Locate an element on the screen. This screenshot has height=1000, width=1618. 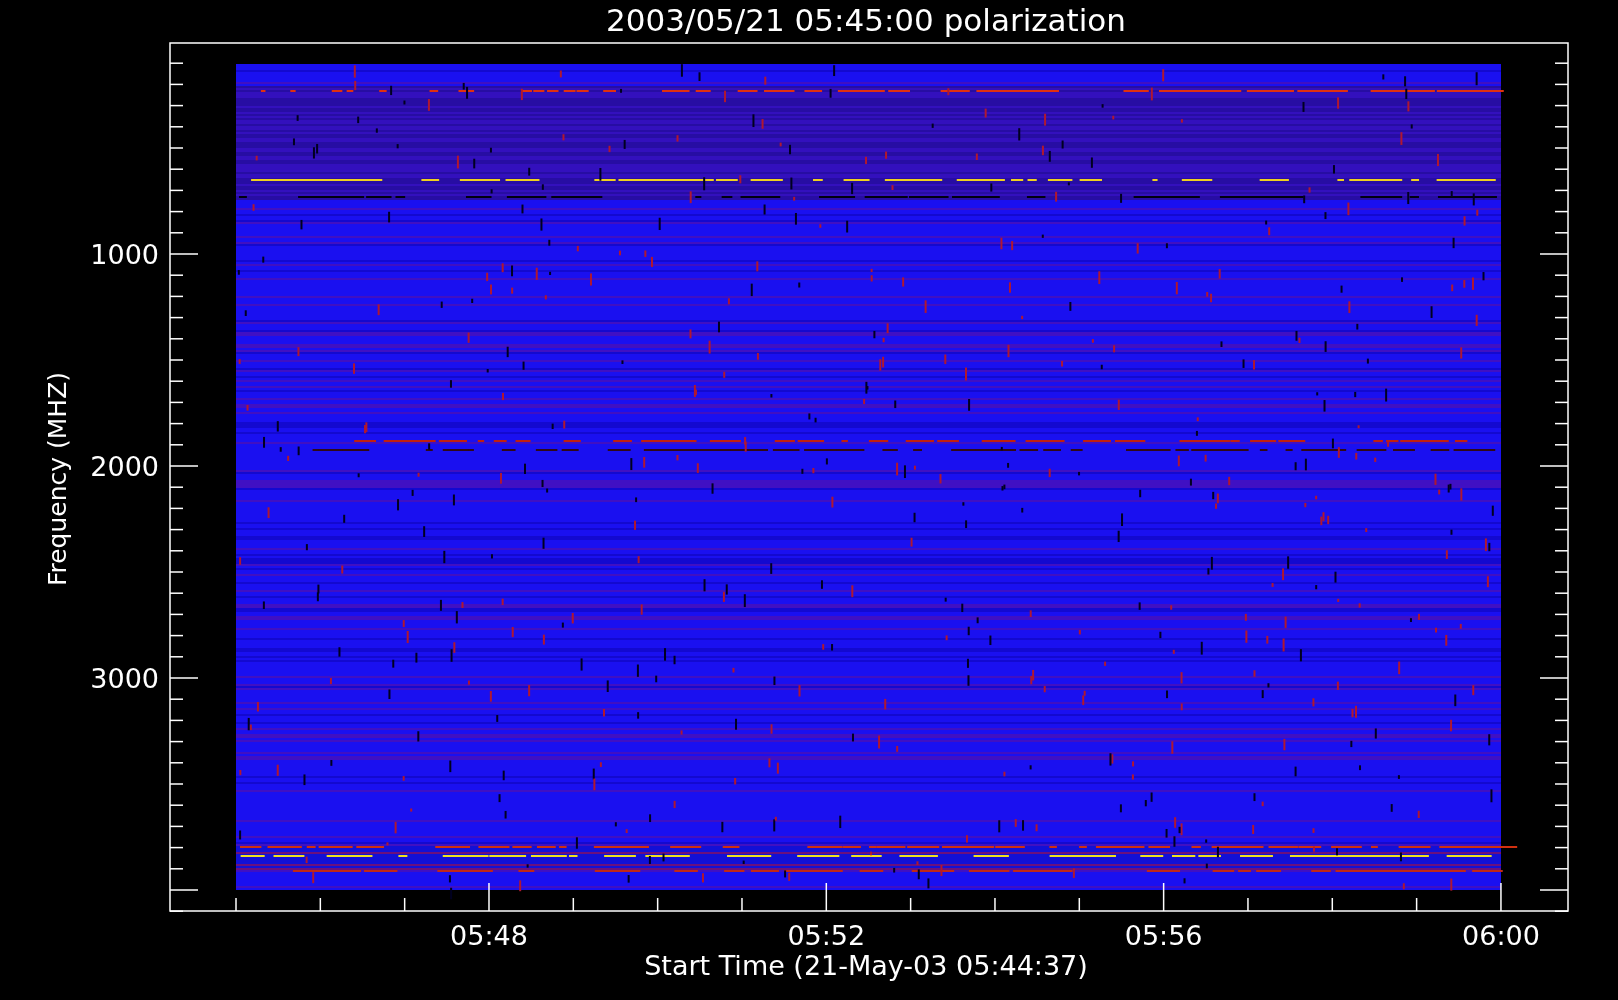
x-axis-label: Start Time (21-May-03 05:44:37) is located at coordinates (866, 965).